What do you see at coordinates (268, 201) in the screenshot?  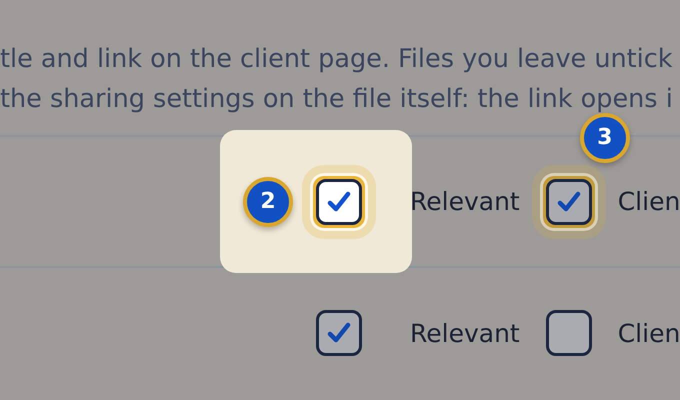 I see `step-badge: 2` at bounding box center [268, 201].